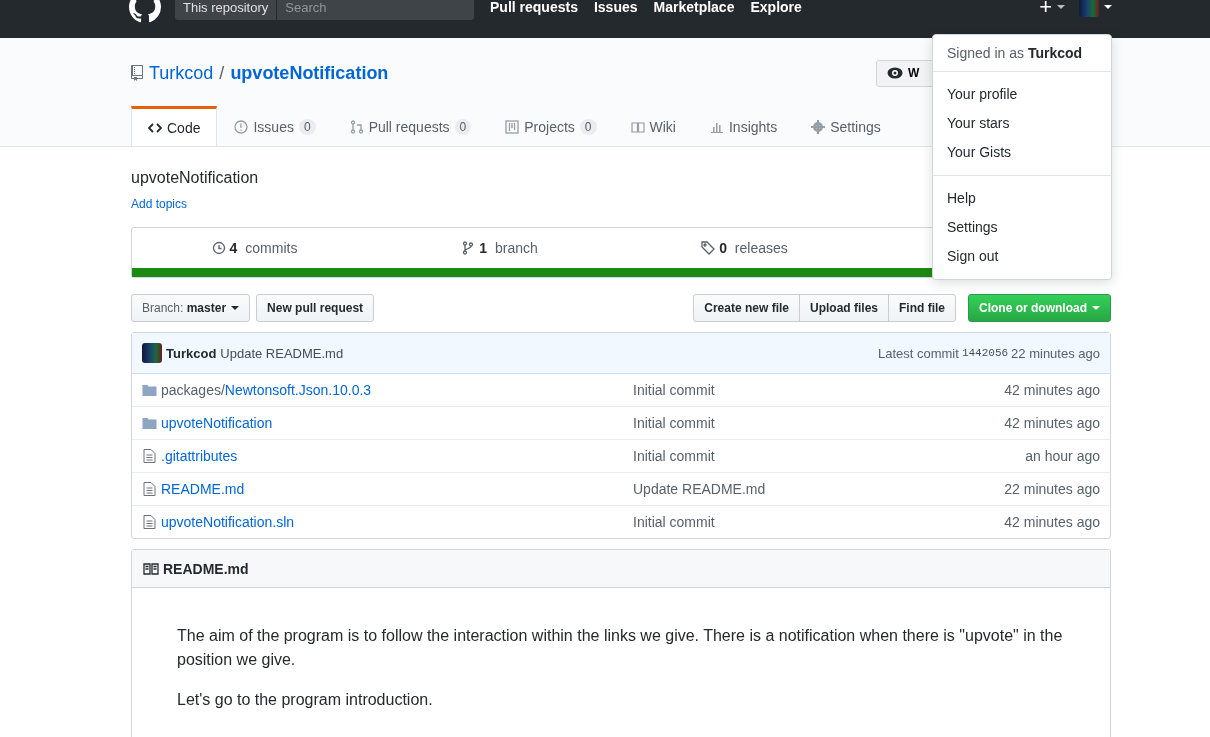 This screenshot has height=737, width=1210. Describe the element at coordinates (1022, 123) in the screenshot. I see `menu-item: Your stars` at that location.